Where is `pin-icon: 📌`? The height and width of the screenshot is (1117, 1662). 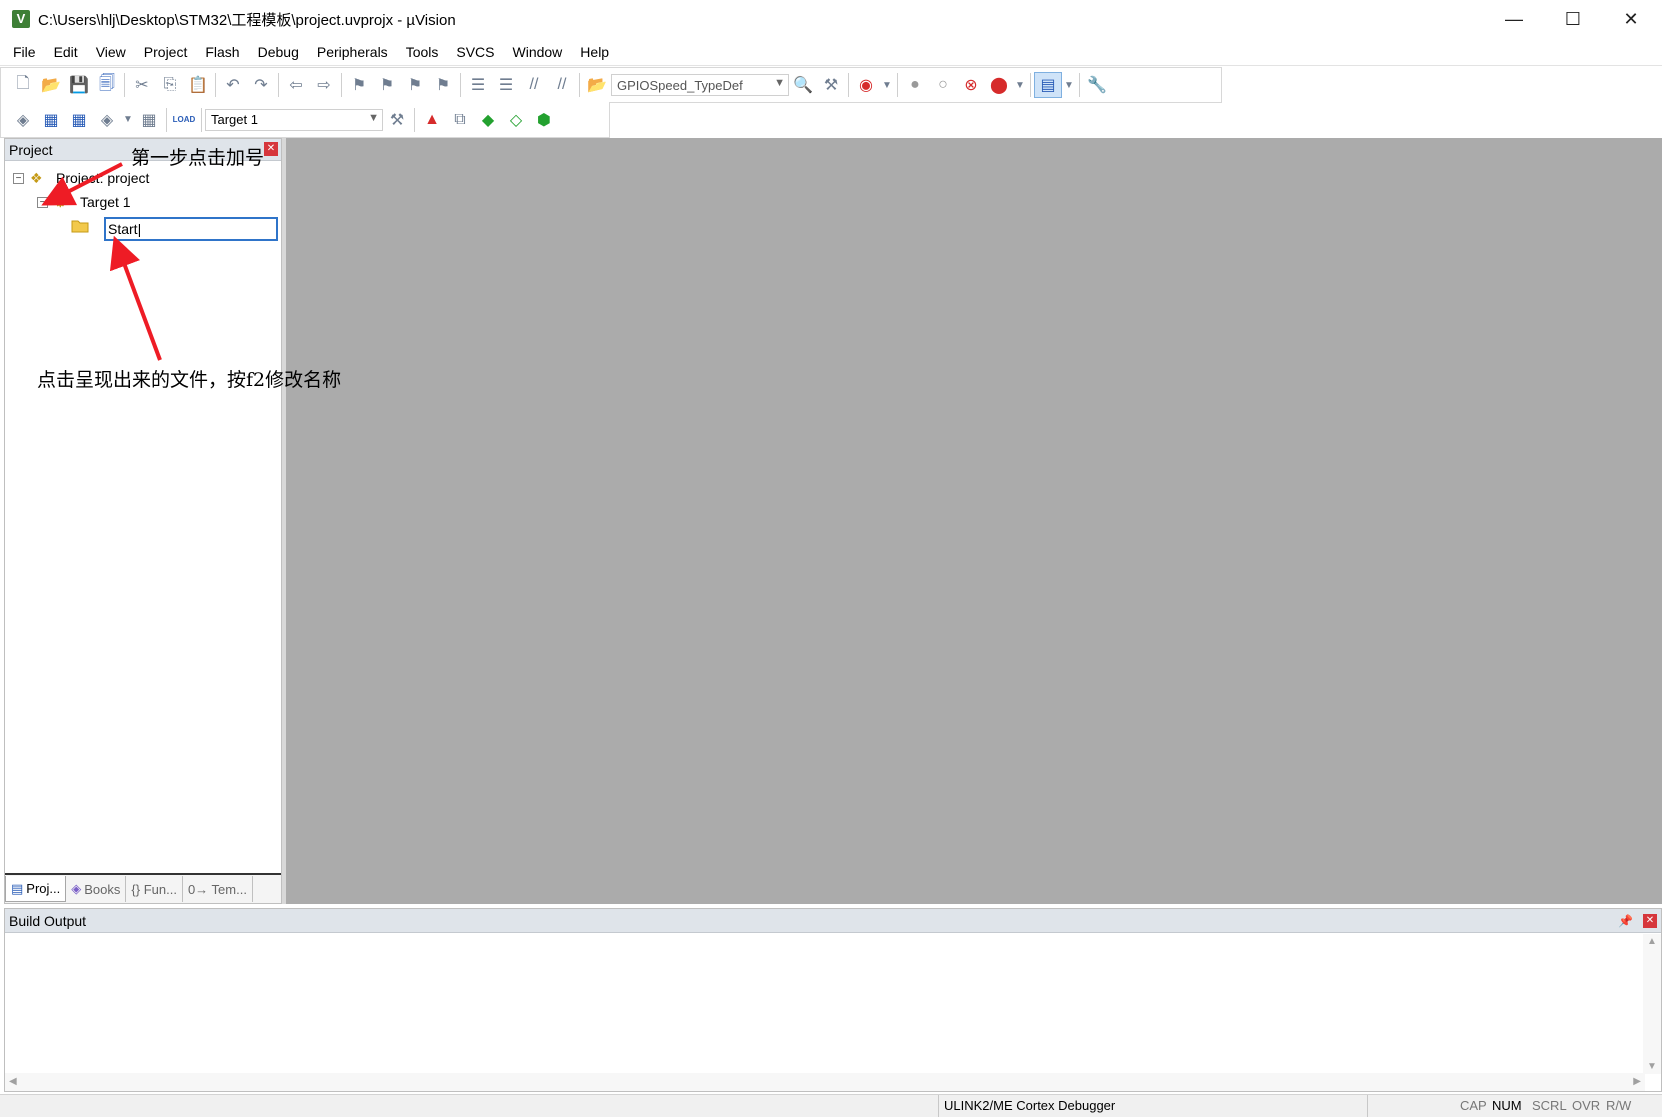
pin-icon: 📌 is located at coordinates (1625, 921).